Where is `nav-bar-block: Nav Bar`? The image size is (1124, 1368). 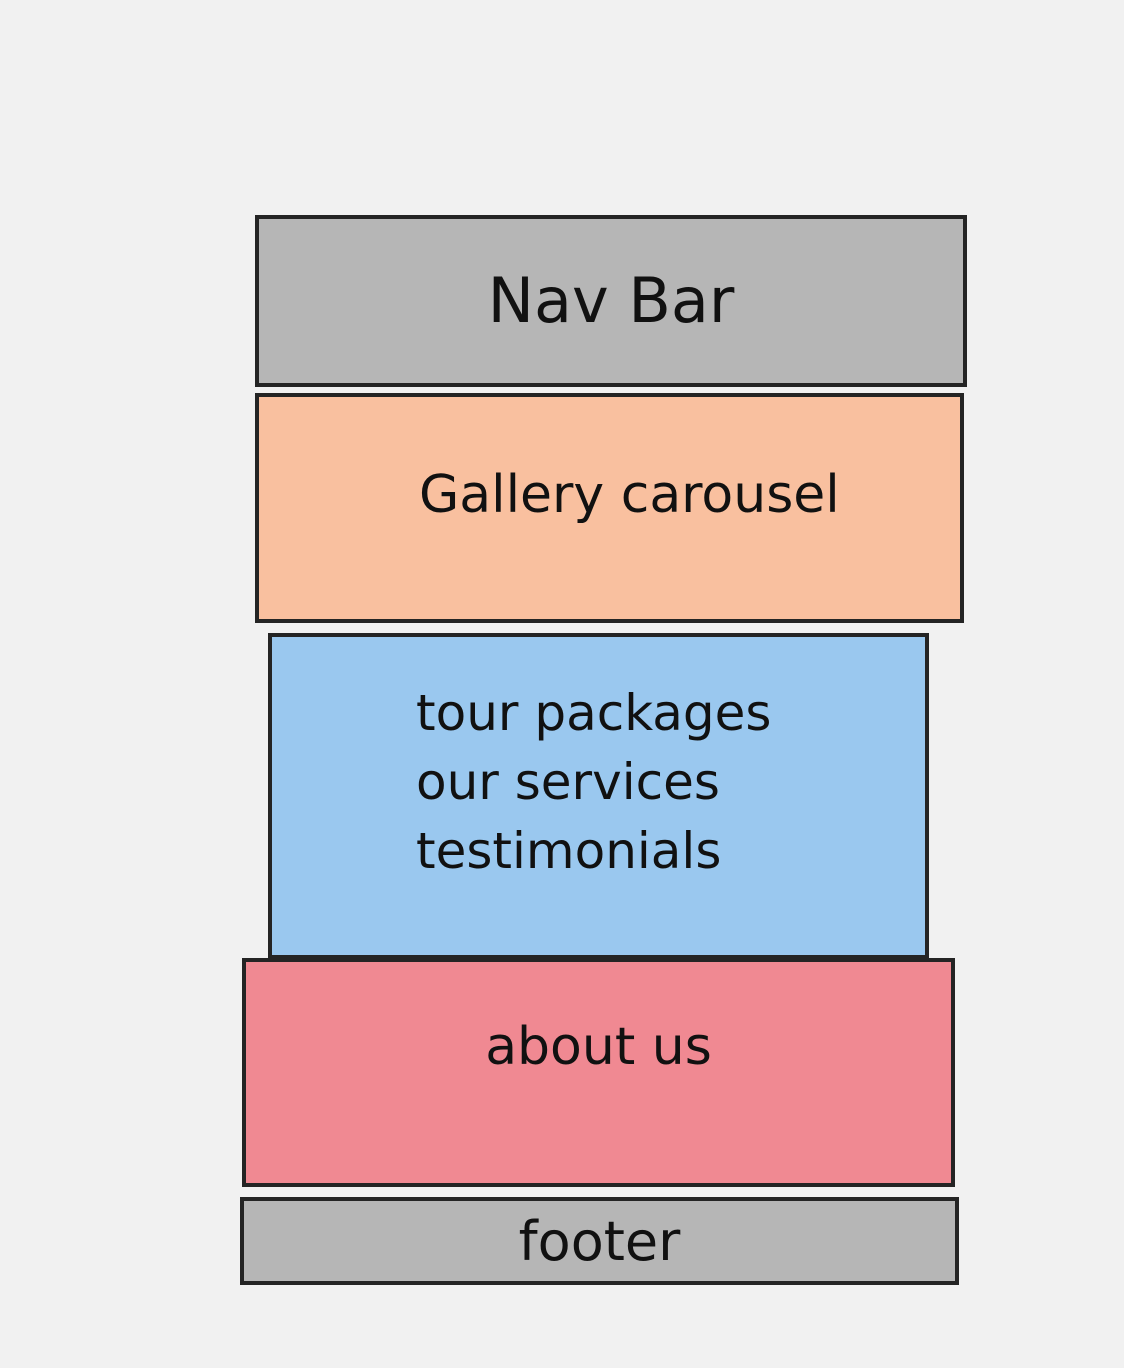 nav-bar-block: Nav Bar is located at coordinates (611, 301).